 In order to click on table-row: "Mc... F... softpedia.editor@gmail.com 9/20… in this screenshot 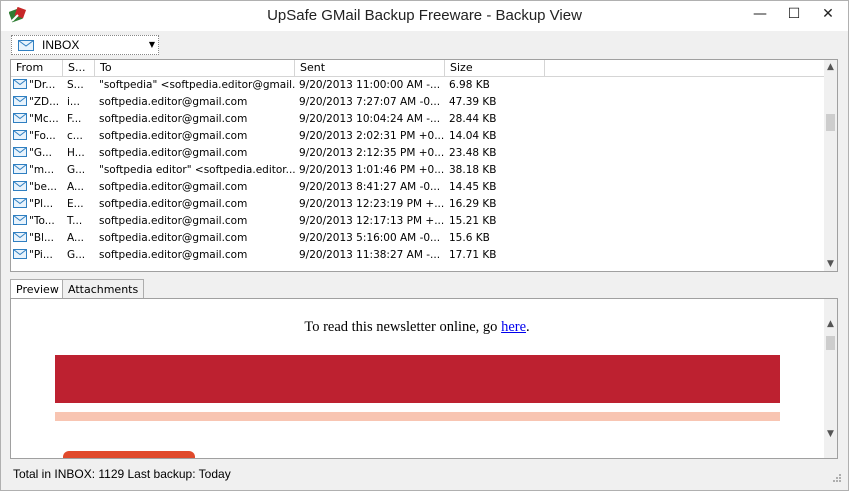, I will do `click(418, 119)`.